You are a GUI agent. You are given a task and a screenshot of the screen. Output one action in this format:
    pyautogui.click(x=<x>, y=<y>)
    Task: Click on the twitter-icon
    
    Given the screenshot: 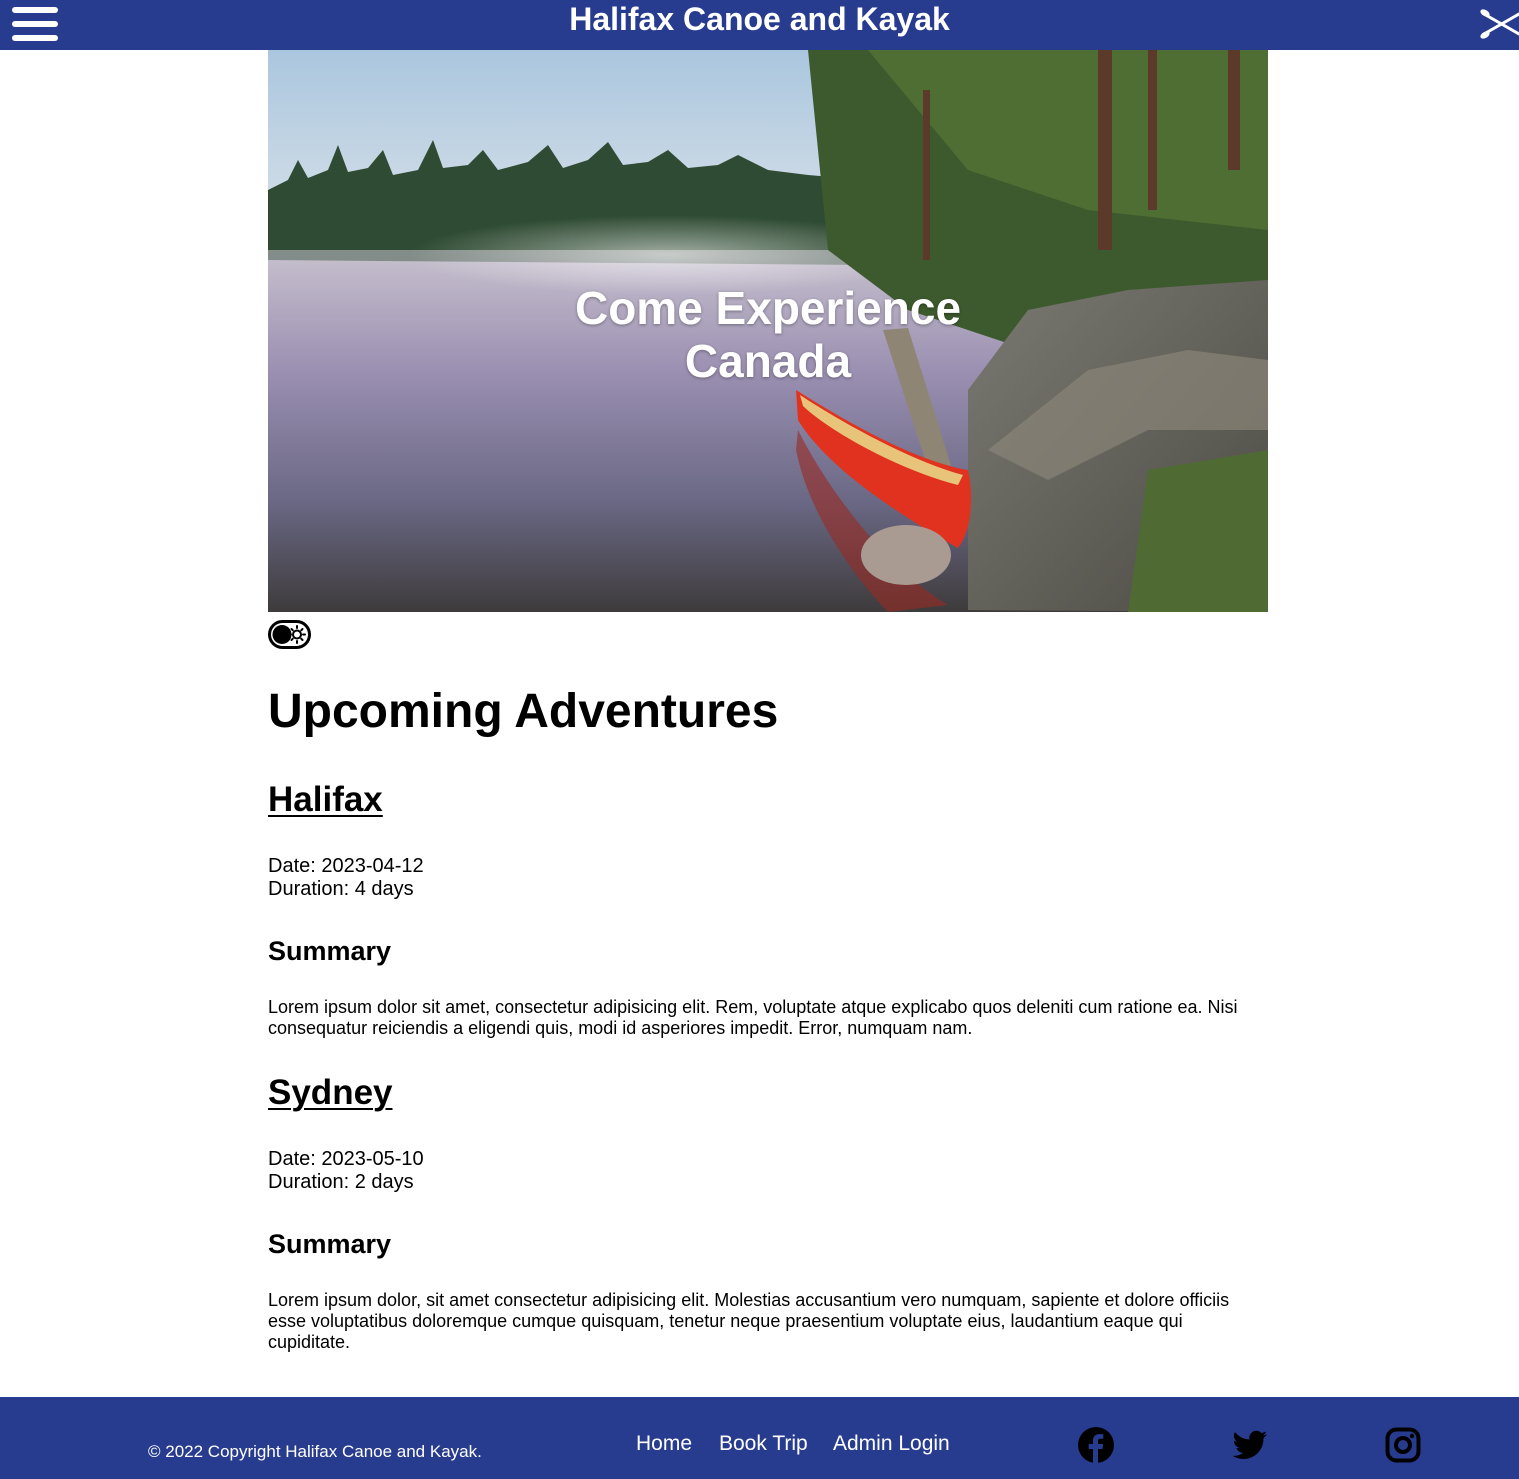 What is the action you would take?
    pyautogui.click(x=1250, y=1445)
    